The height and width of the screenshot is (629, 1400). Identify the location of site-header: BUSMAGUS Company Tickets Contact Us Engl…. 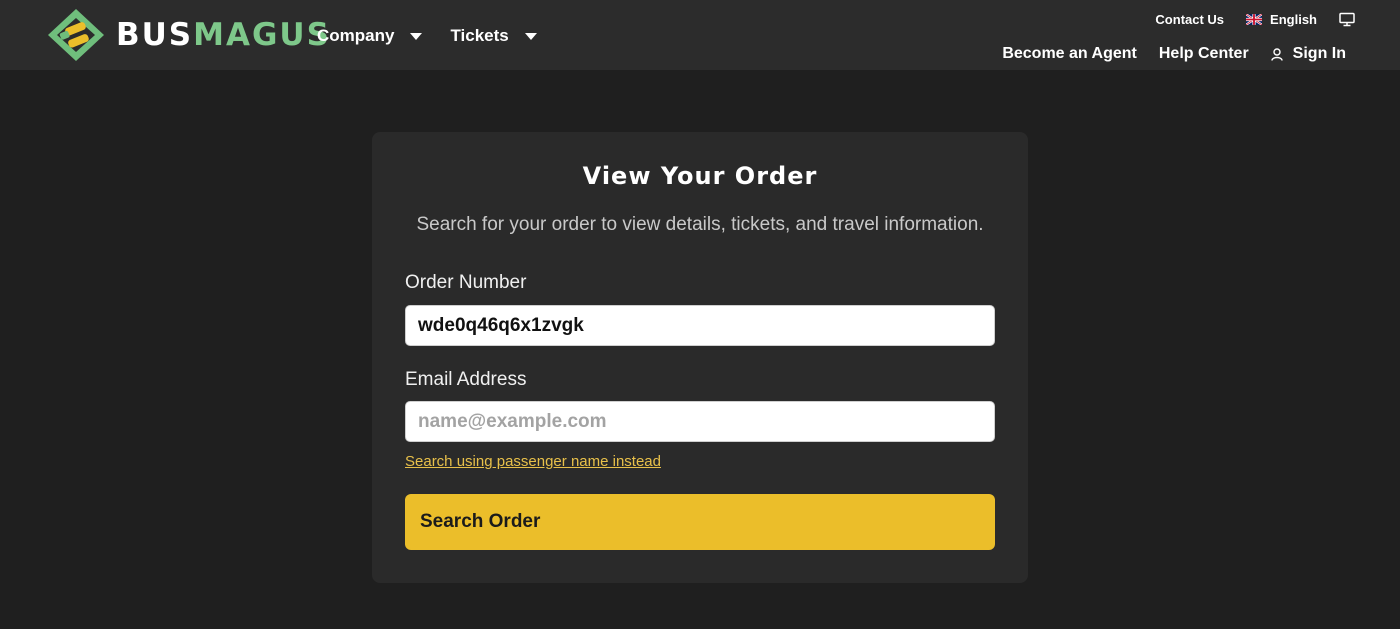
(700, 35).